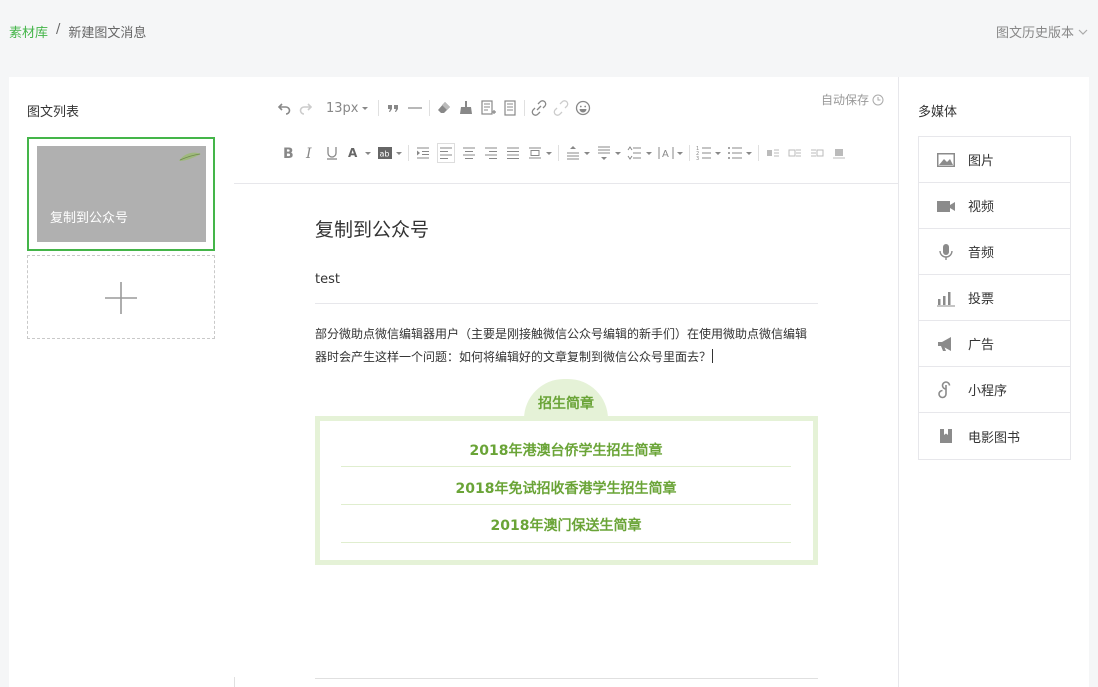 The width and height of the screenshot is (1098, 687). I want to click on italic-button: I, so click(310, 153).